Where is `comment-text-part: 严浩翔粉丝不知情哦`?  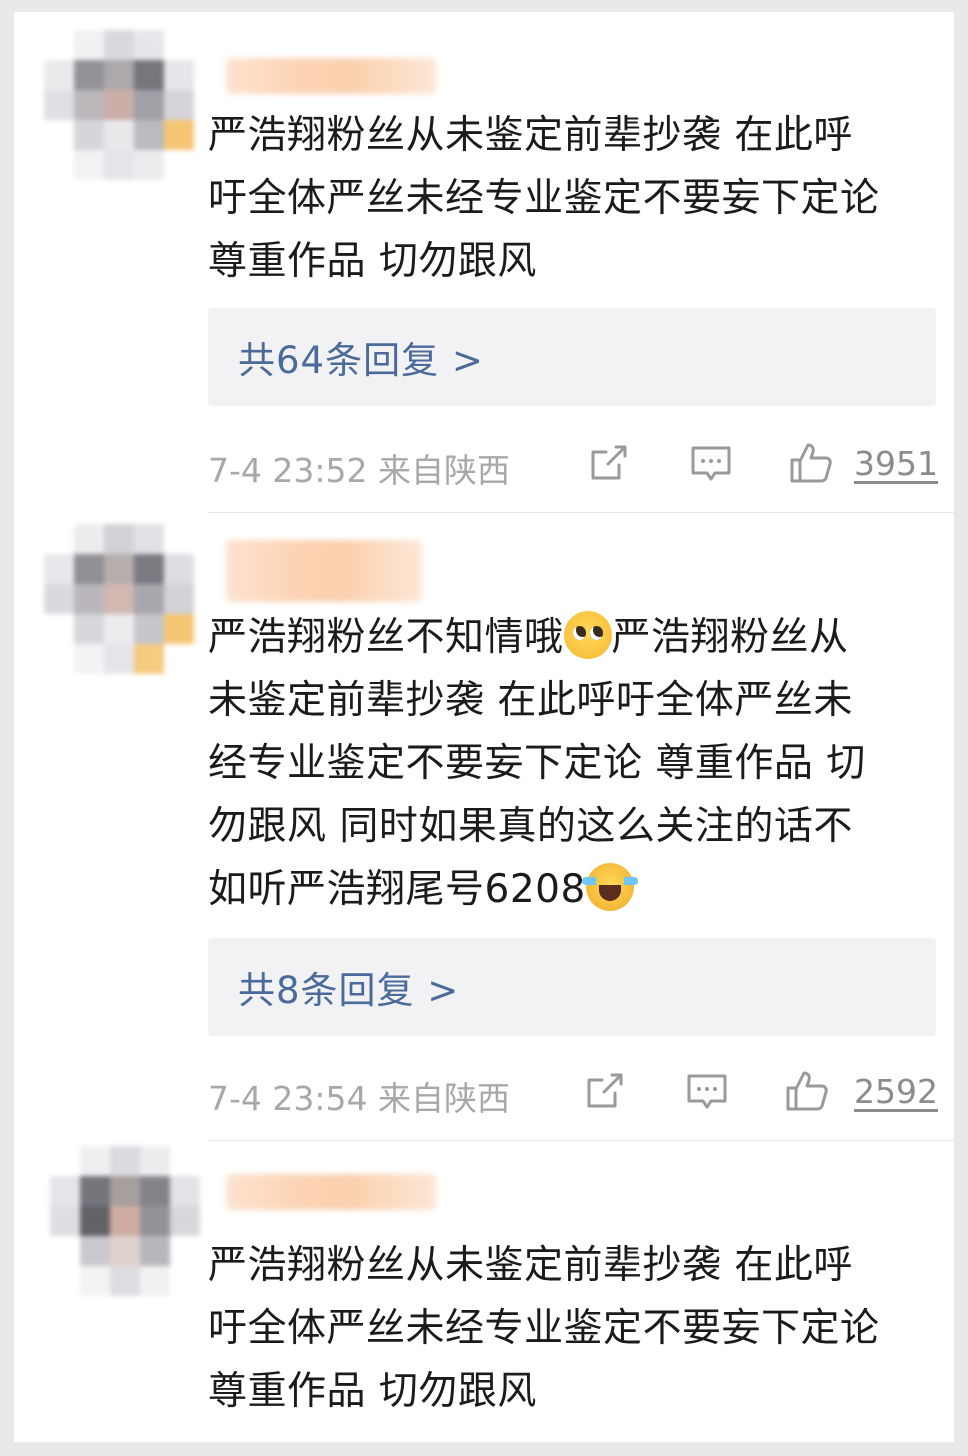 comment-text-part: 严浩翔粉丝不知情哦 is located at coordinates (386, 637).